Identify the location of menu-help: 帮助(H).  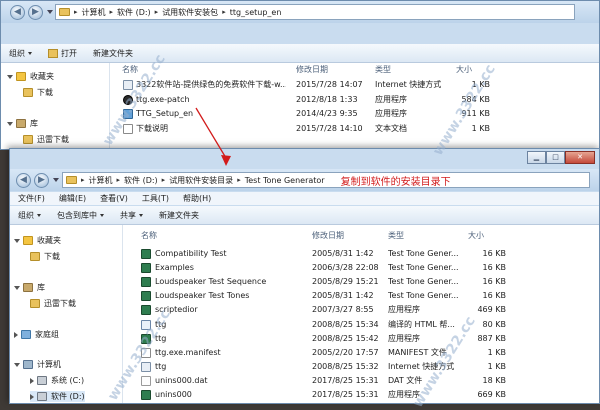
(197, 198).